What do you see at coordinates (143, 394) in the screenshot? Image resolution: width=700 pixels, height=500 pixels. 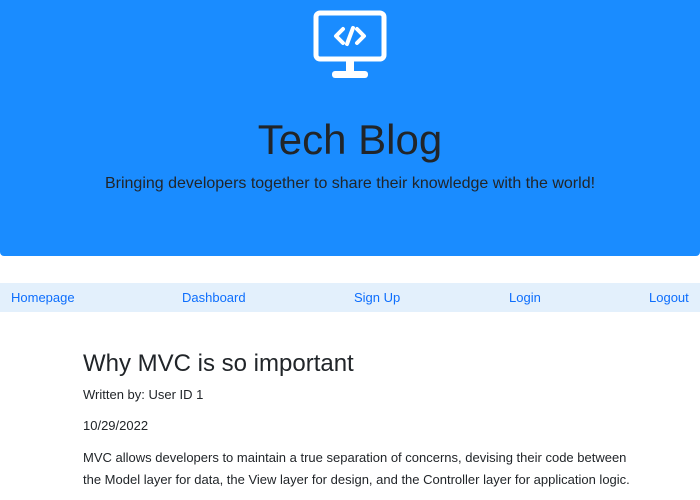 I see `post-author: Written by: User ID 1` at bounding box center [143, 394].